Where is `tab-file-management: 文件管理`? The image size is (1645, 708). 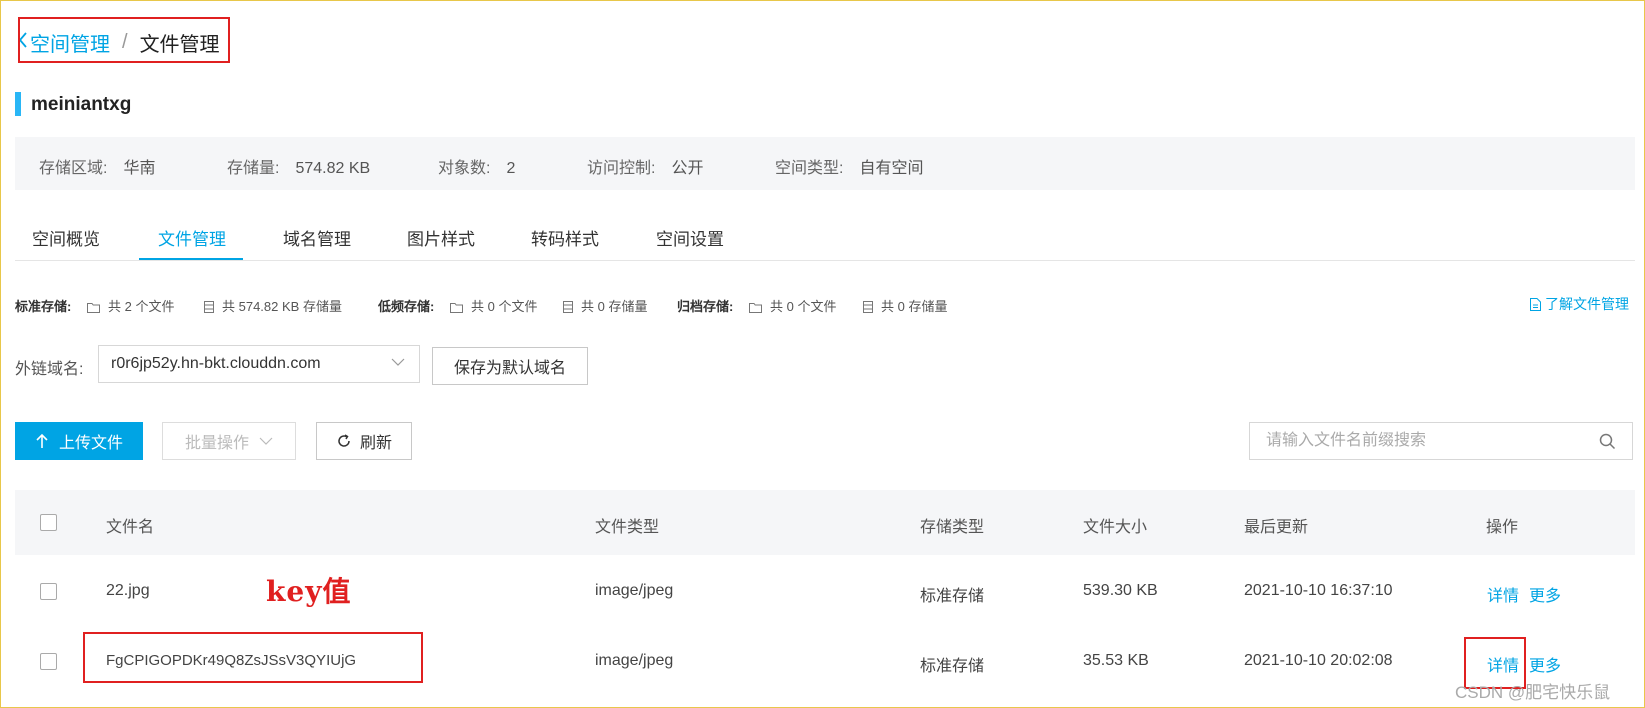 tab-file-management: 文件管理 is located at coordinates (192, 237).